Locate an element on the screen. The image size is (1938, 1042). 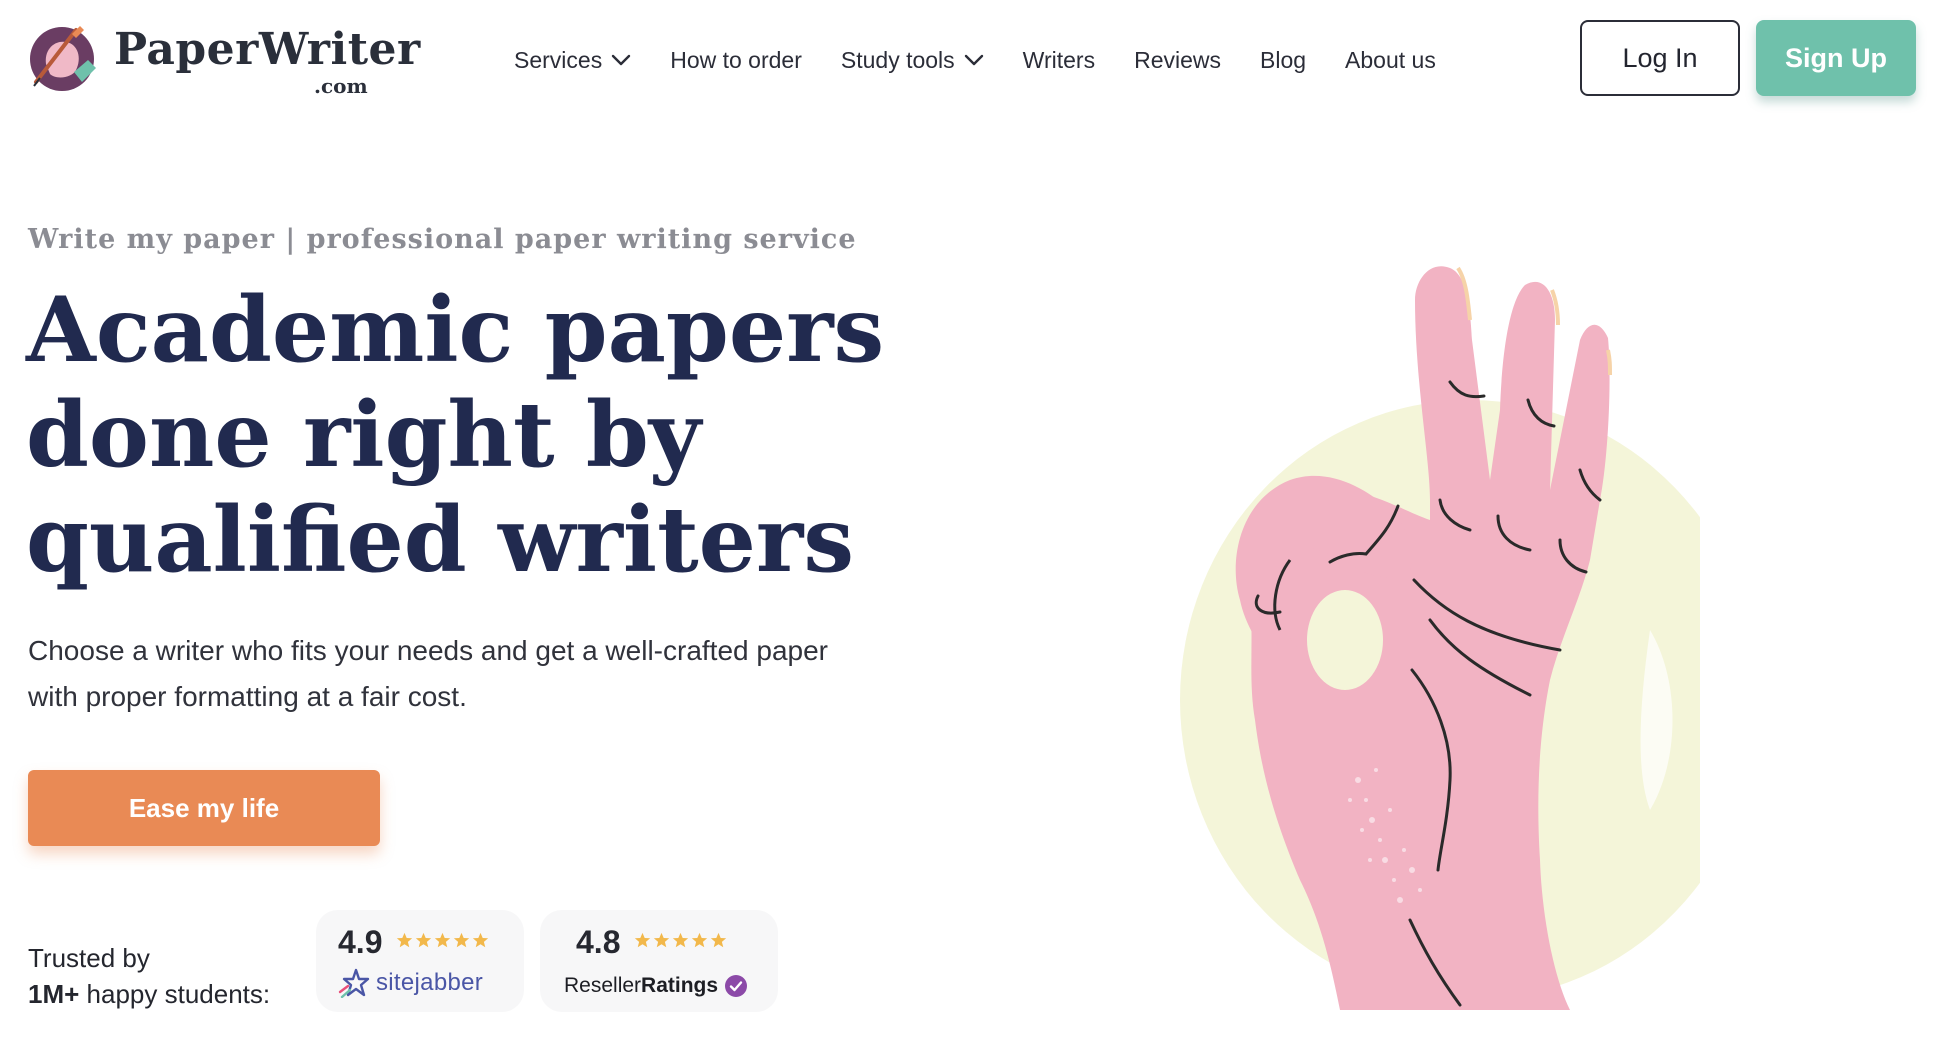
logo-brand-text: PaperWriter is located at coordinates (267, 49).